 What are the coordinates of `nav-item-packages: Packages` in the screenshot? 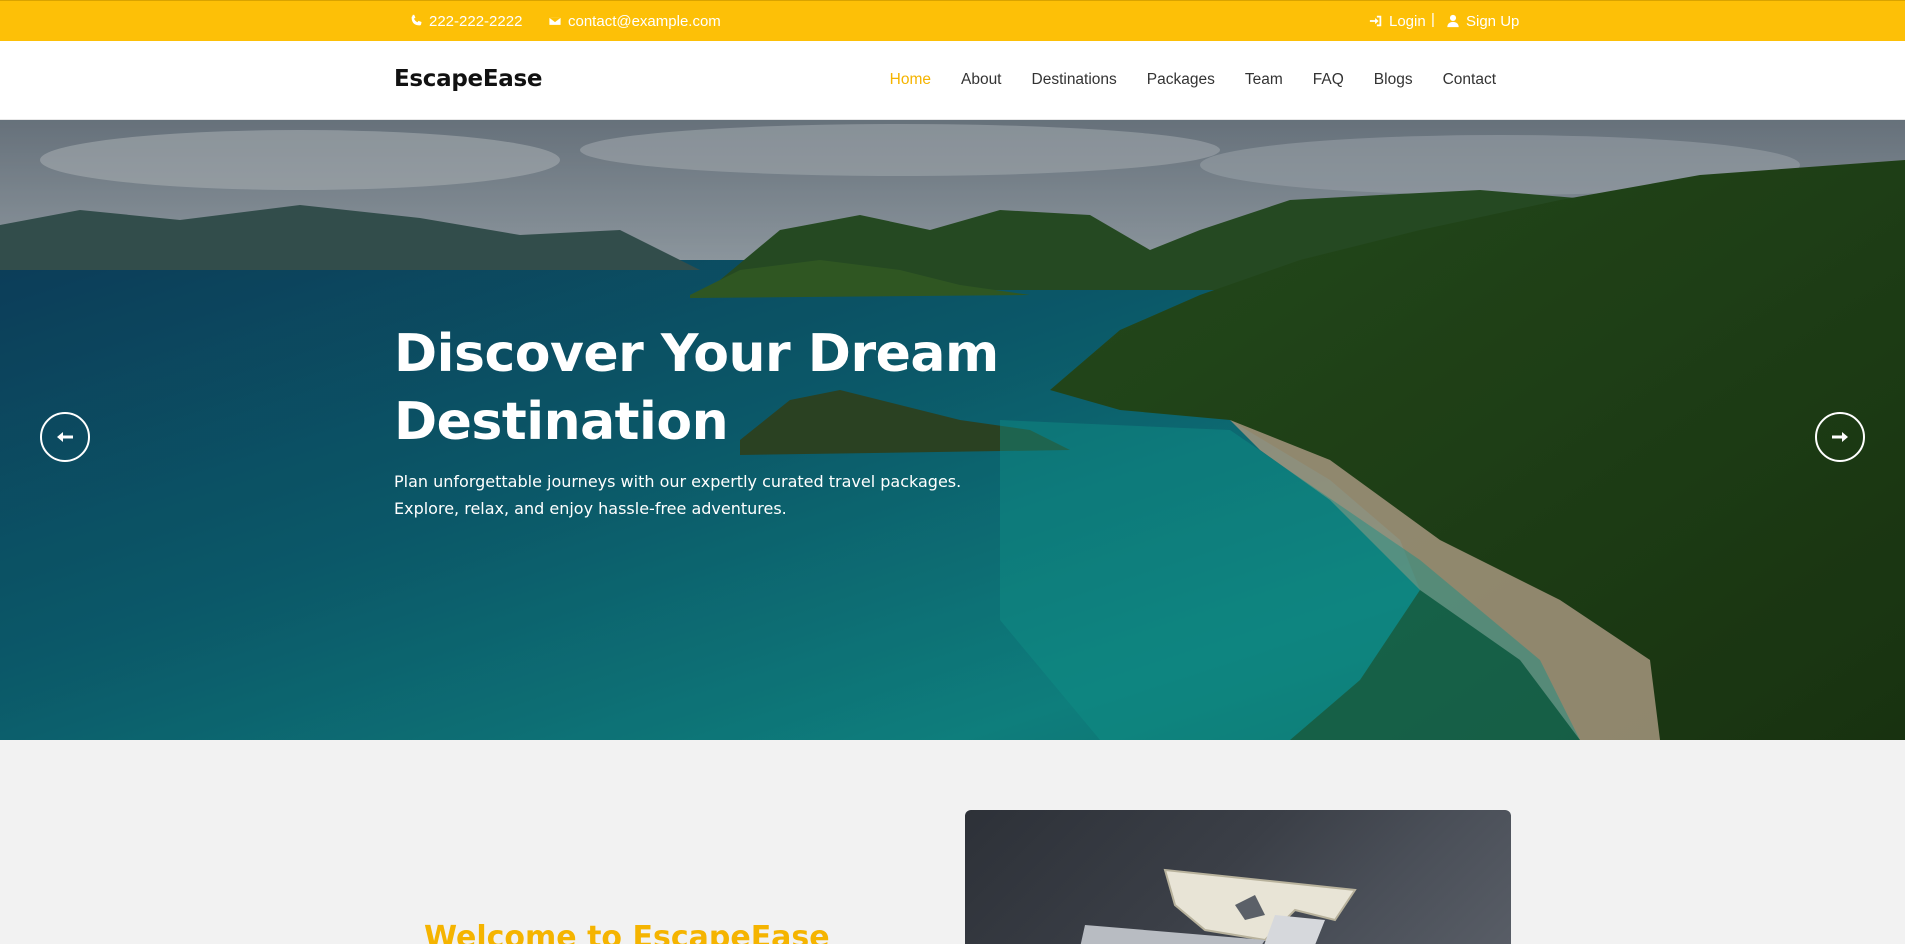 It's located at (1181, 80).